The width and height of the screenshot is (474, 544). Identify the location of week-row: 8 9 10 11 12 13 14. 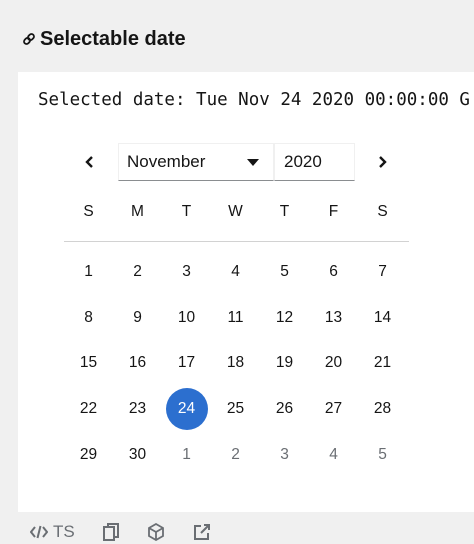
(235, 318).